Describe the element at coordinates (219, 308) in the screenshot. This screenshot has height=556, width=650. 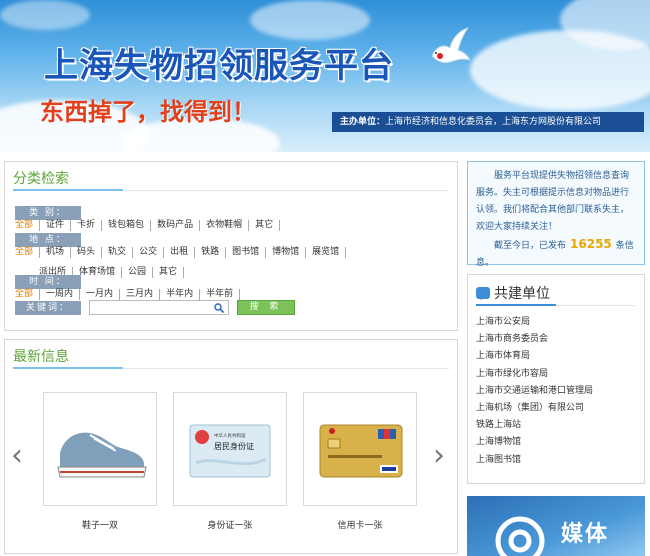
I see `search-icon` at that location.